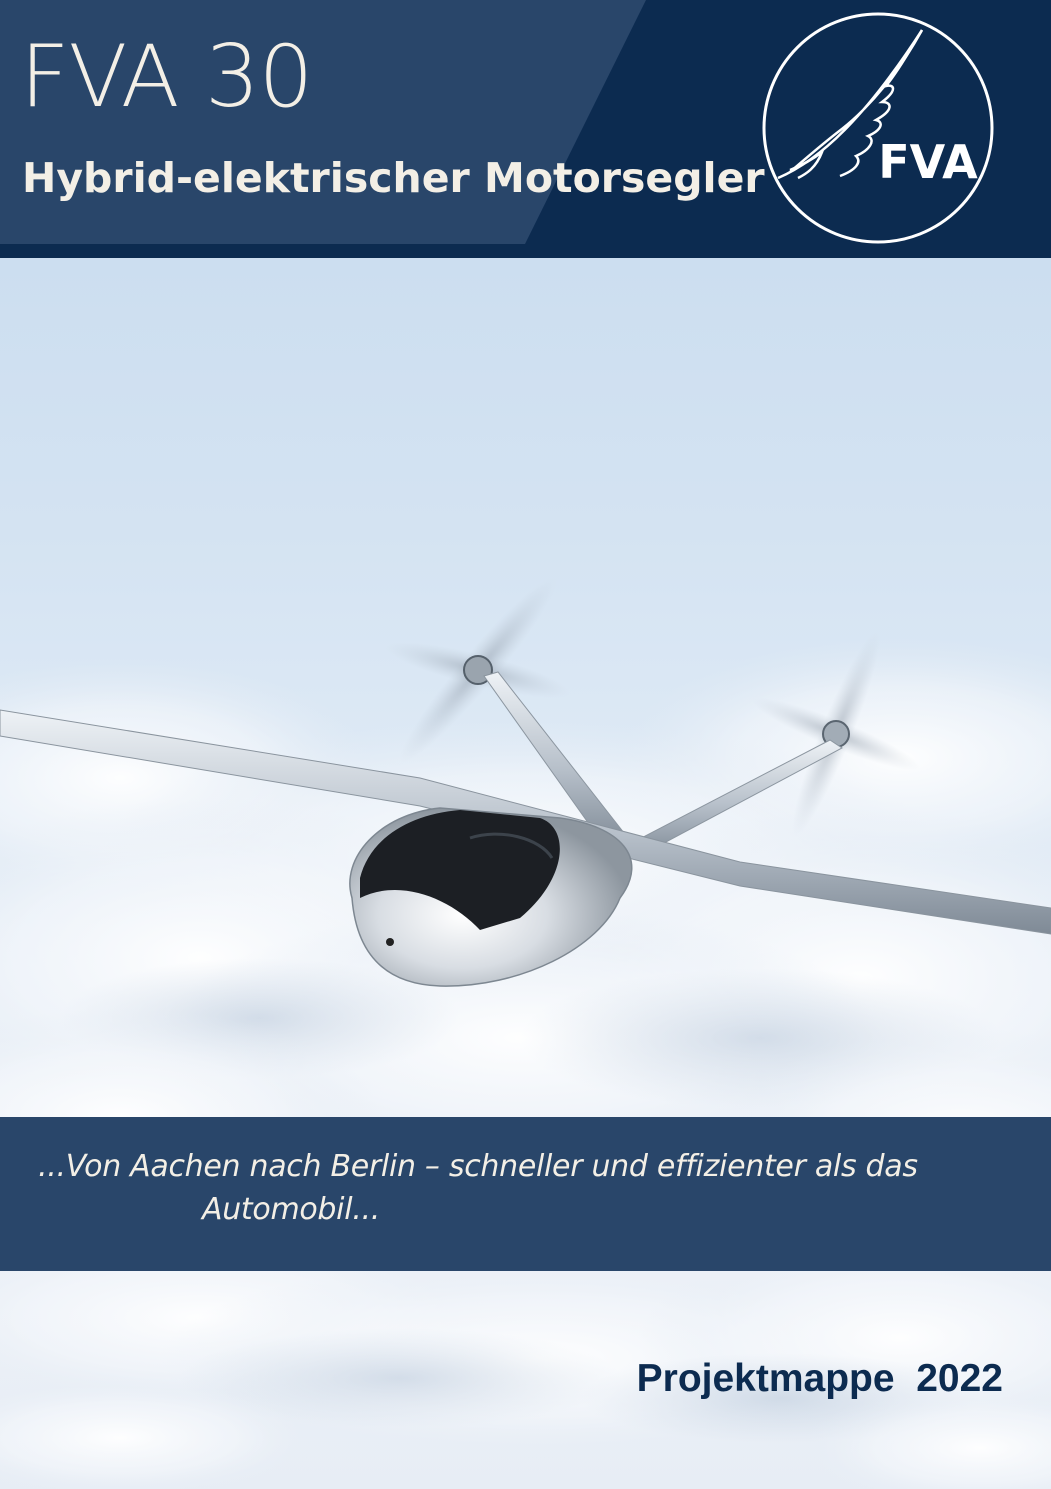 The height and width of the screenshot is (1489, 1051). Describe the element at coordinates (928, 162) in the screenshot. I see `logo-text: FVA` at that location.